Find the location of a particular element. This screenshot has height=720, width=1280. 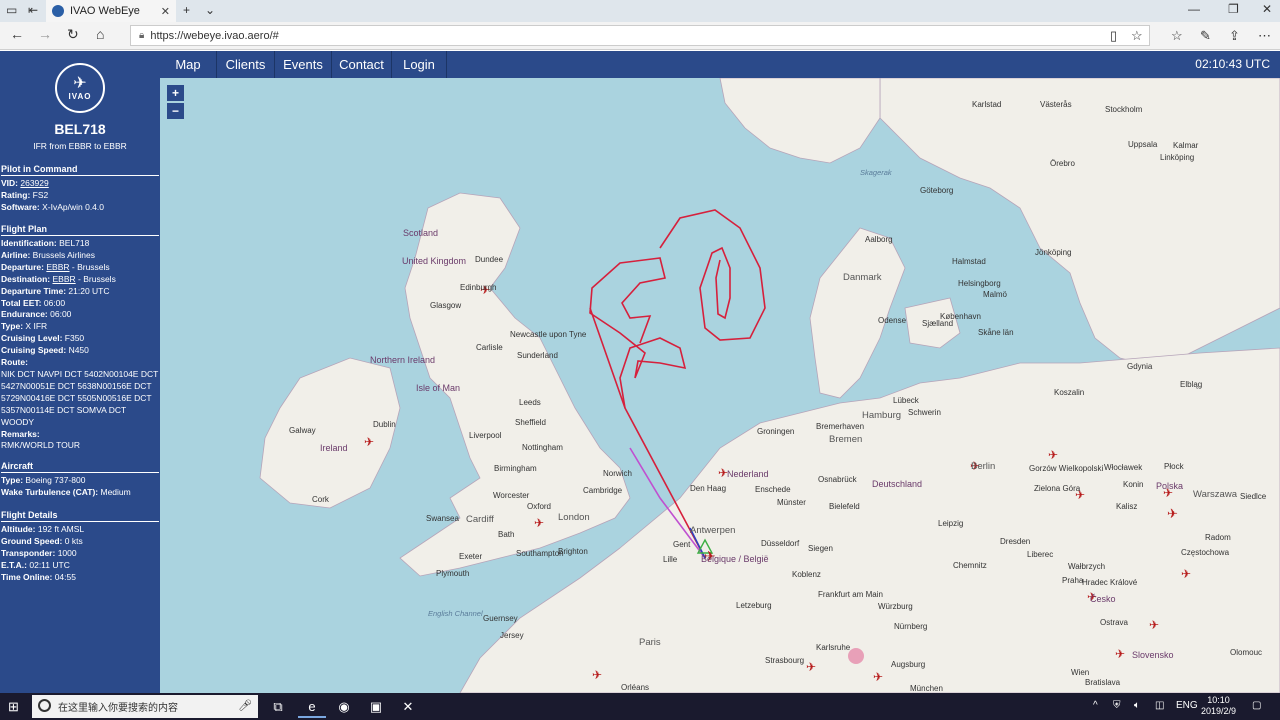

map-label: Belgique / België is located at coordinates (735, 559).